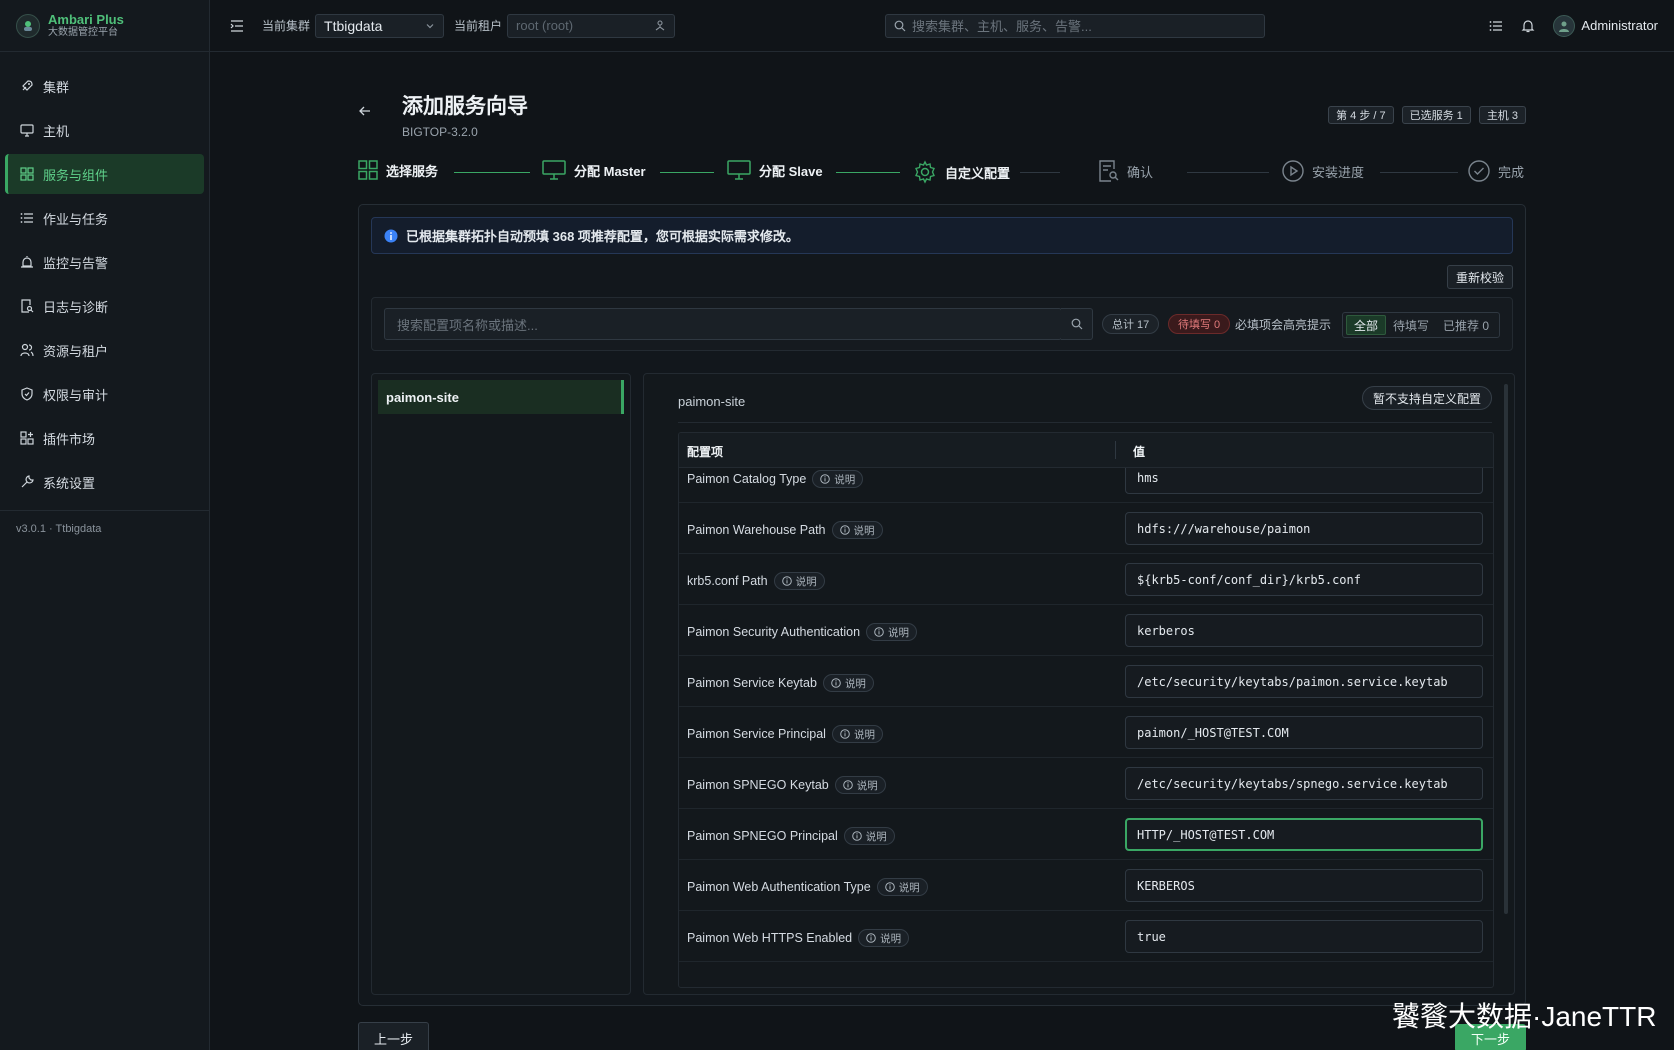 The width and height of the screenshot is (1674, 1050). I want to click on sidebar-item-plugins: 插件市场, so click(104, 438).